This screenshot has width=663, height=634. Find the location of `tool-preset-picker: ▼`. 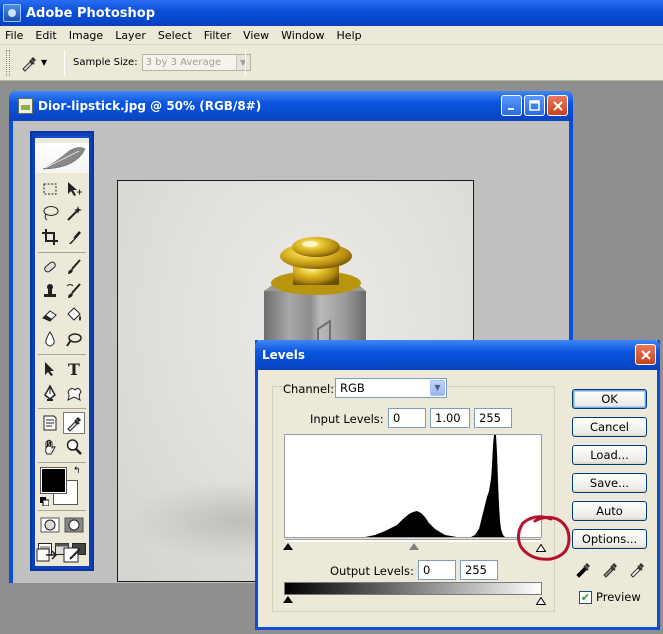

tool-preset-picker: ▼ is located at coordinates (40, 63).